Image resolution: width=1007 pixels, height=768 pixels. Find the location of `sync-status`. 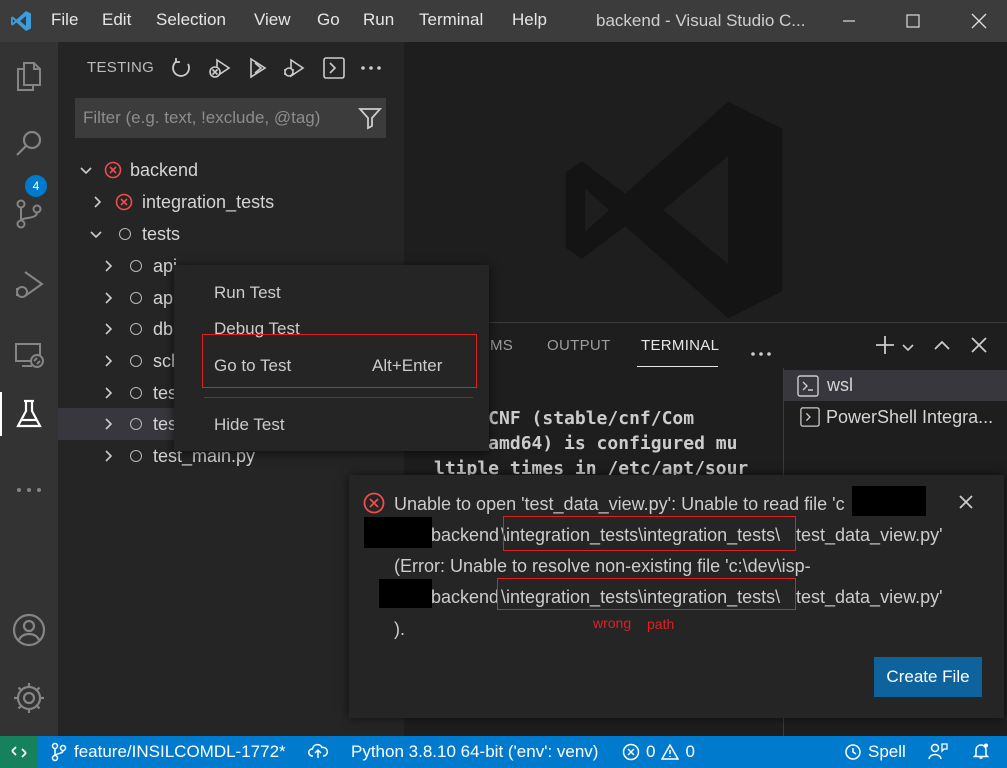

sync-status is located at coordinates (318, 751).